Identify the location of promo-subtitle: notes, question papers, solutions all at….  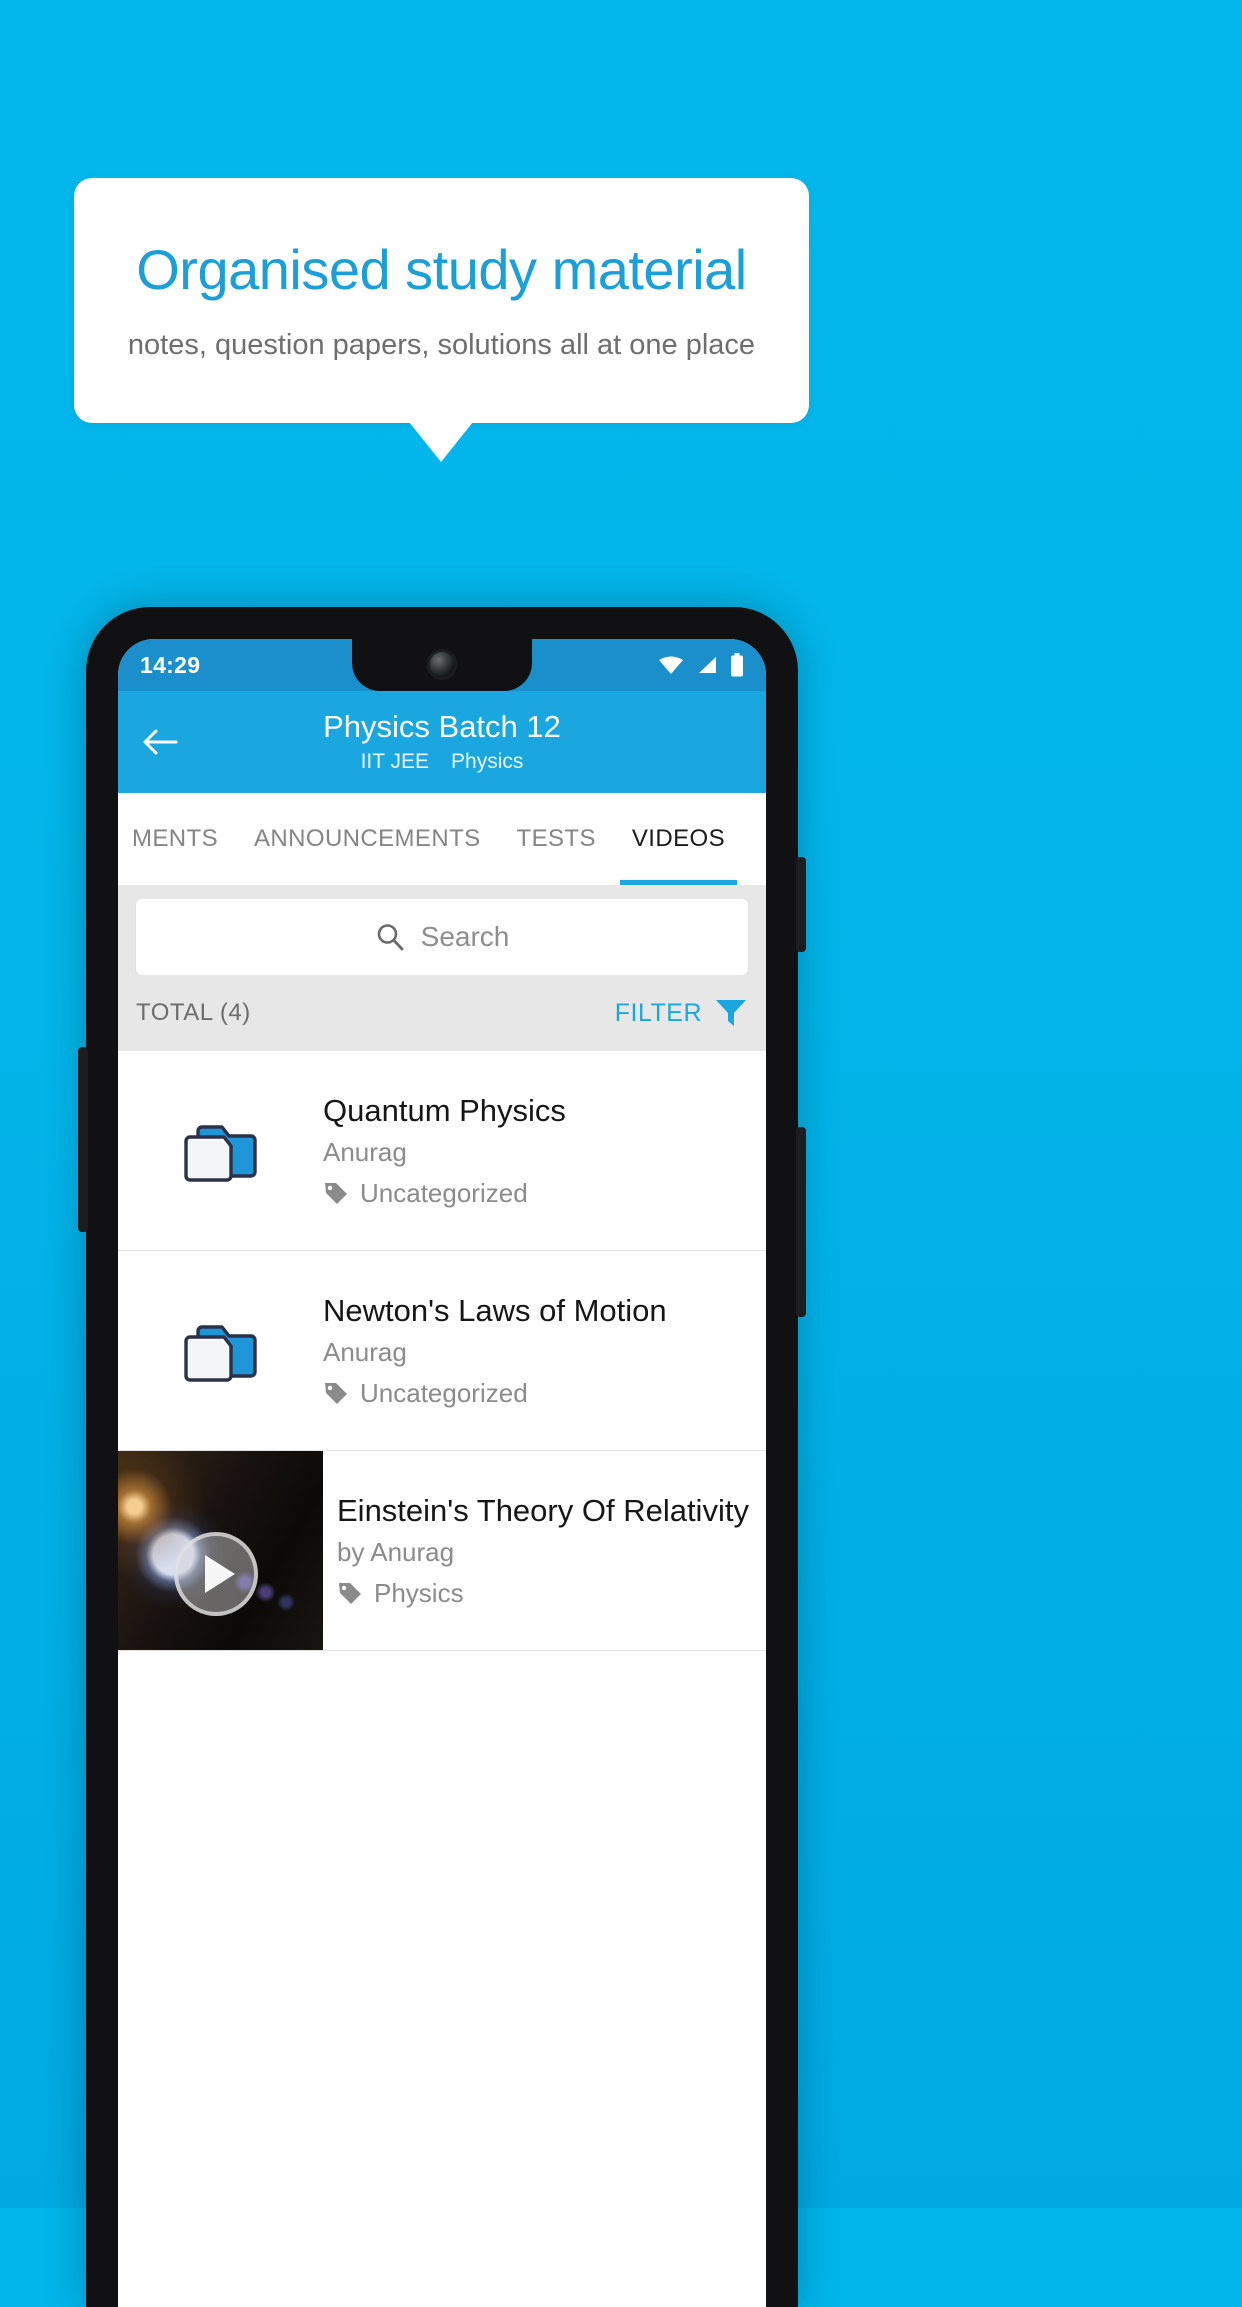
(441, 344).